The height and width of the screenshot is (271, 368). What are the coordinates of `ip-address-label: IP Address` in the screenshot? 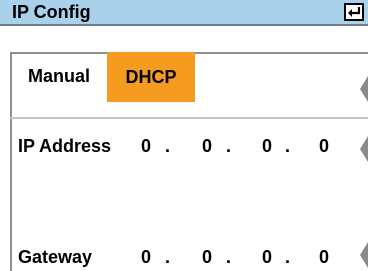 It's located at (65, 146).